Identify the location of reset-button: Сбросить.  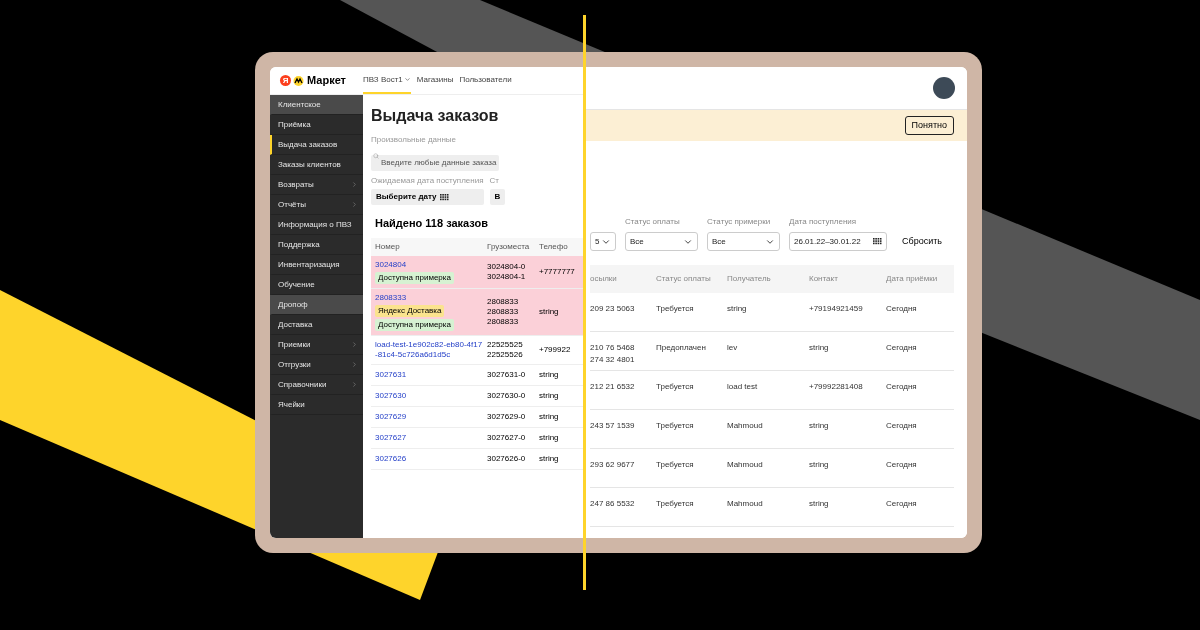
(922, 241).